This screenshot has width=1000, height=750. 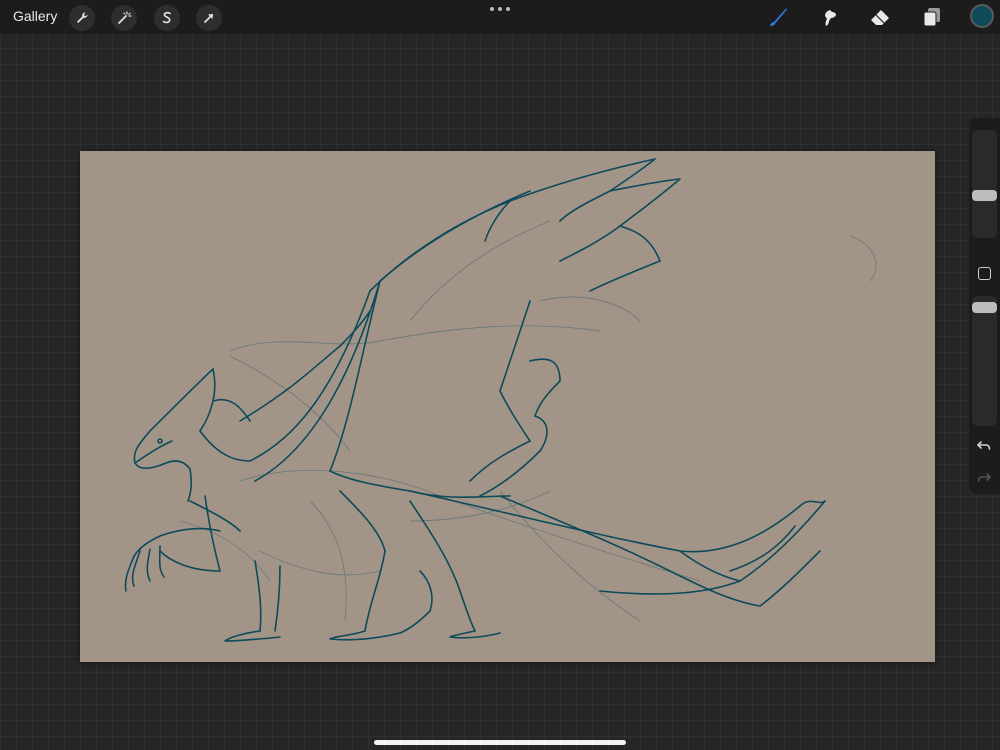 What do you see at coordinates (984, 273) in the screenshot?
I see `modify-button` at bounding box center [984, 273].